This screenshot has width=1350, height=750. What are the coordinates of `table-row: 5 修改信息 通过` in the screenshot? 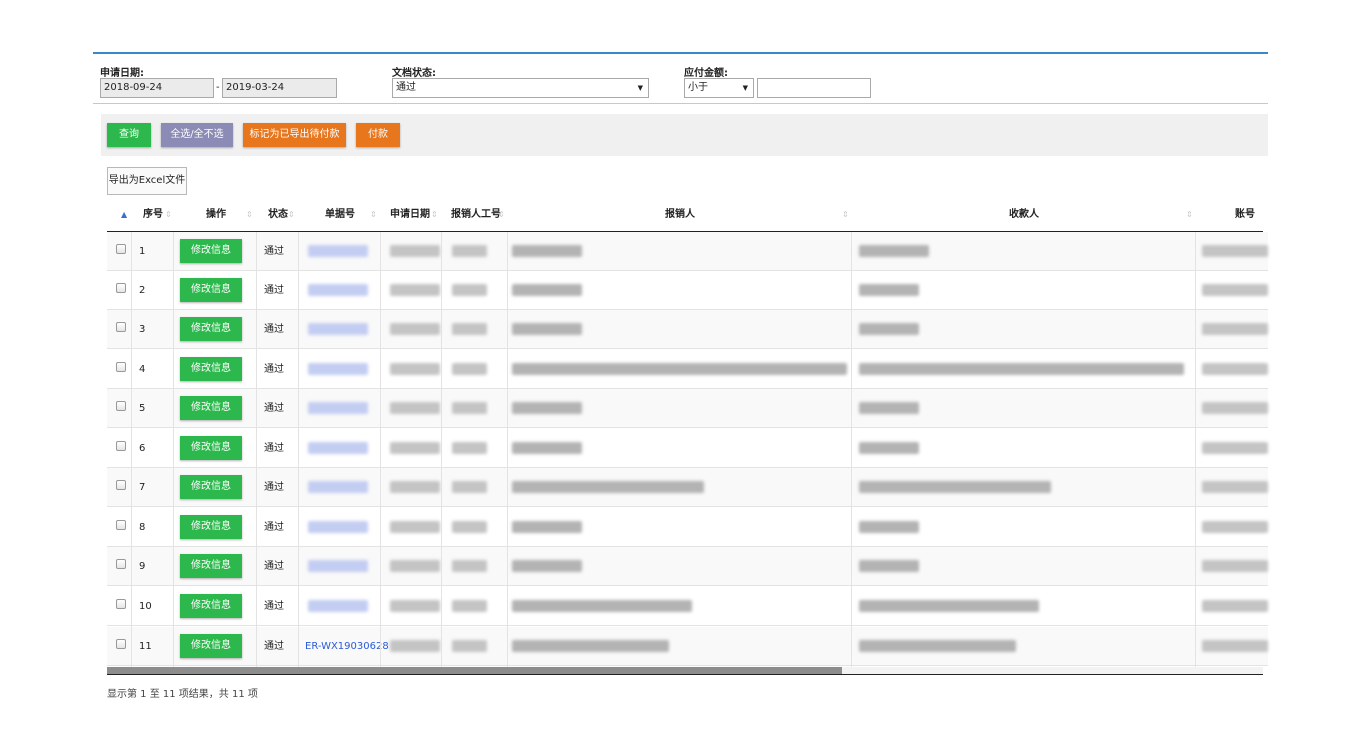 It's located at (687, 408).